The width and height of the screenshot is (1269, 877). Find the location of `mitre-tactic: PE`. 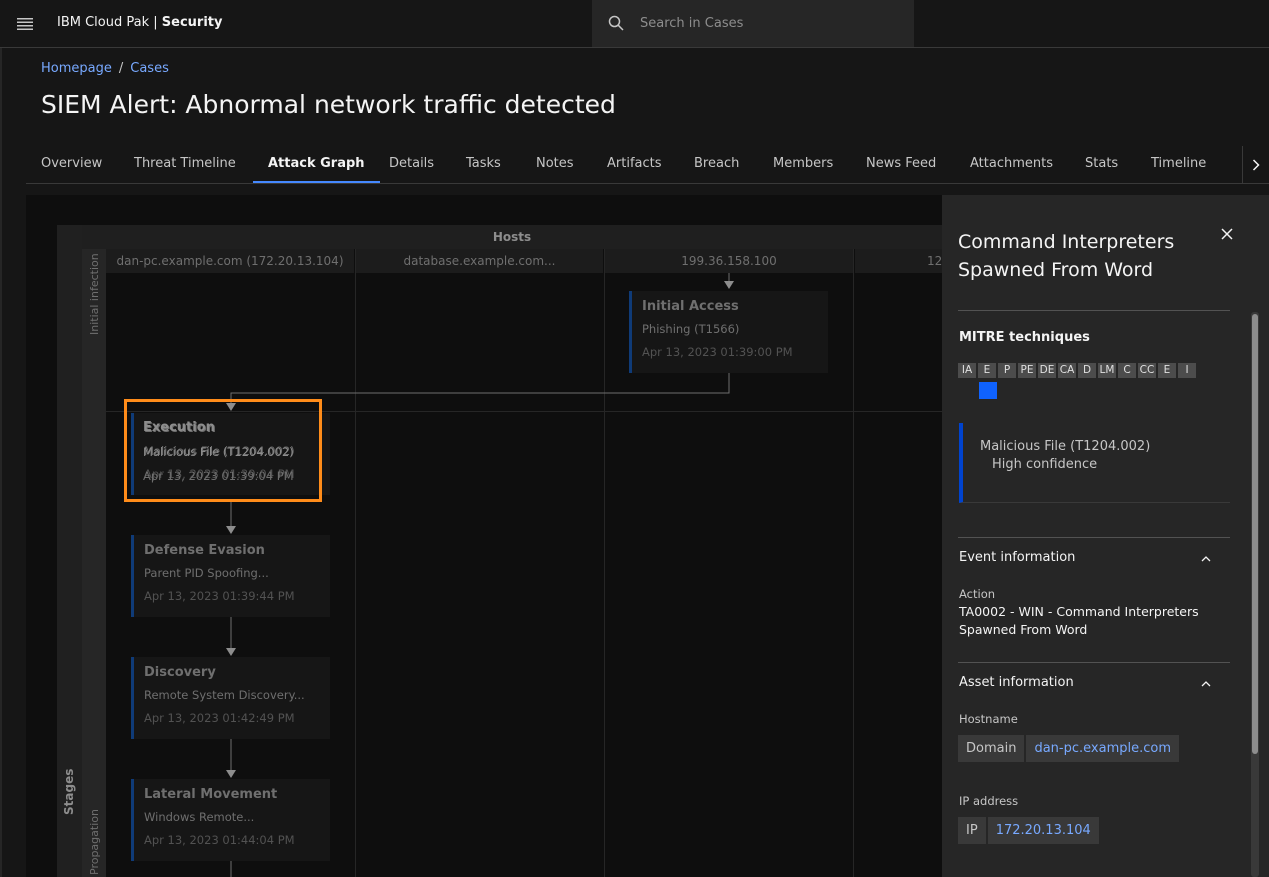

mitre-tactic: PE is located at coordinates (1027, 370).